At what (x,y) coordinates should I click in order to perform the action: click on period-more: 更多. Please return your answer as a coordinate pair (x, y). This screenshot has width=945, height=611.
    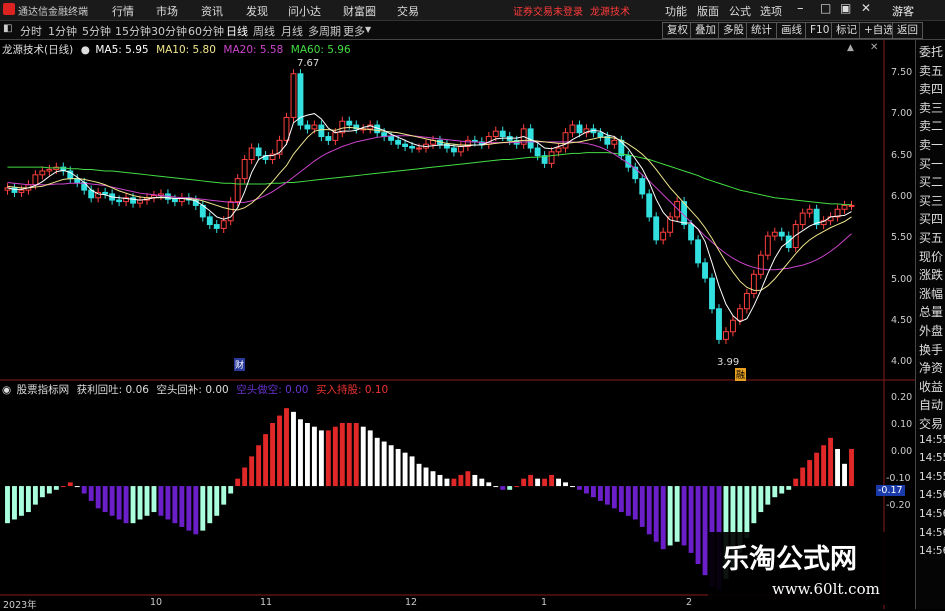
    Looking at the image, I should click on (354, 31).